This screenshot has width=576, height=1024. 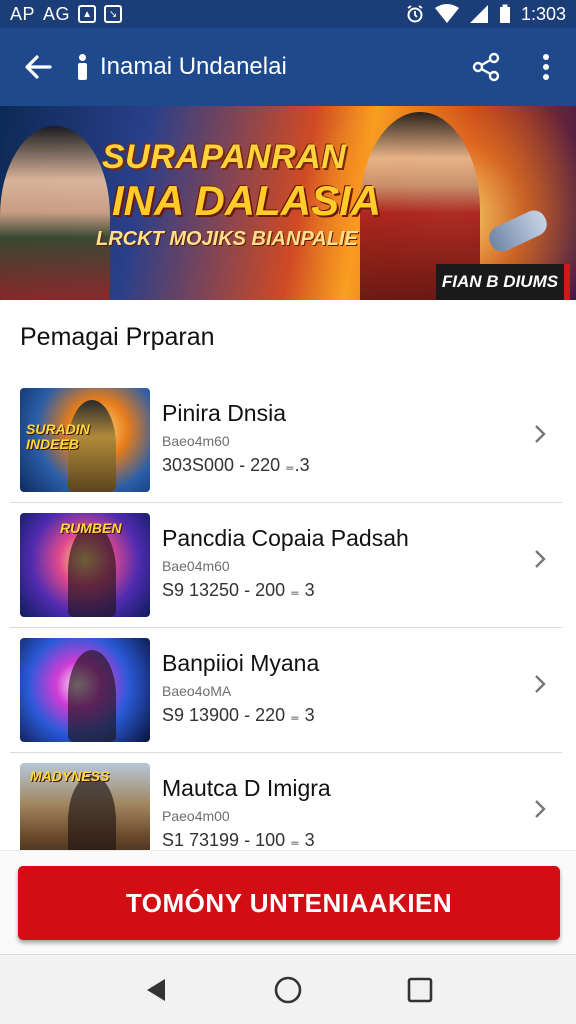 What do you see at coordinates (238, 590) in the screenshot?
I see `item-price: S9 13250 - 200 ₌ 3` at bounding box center [238, 590].